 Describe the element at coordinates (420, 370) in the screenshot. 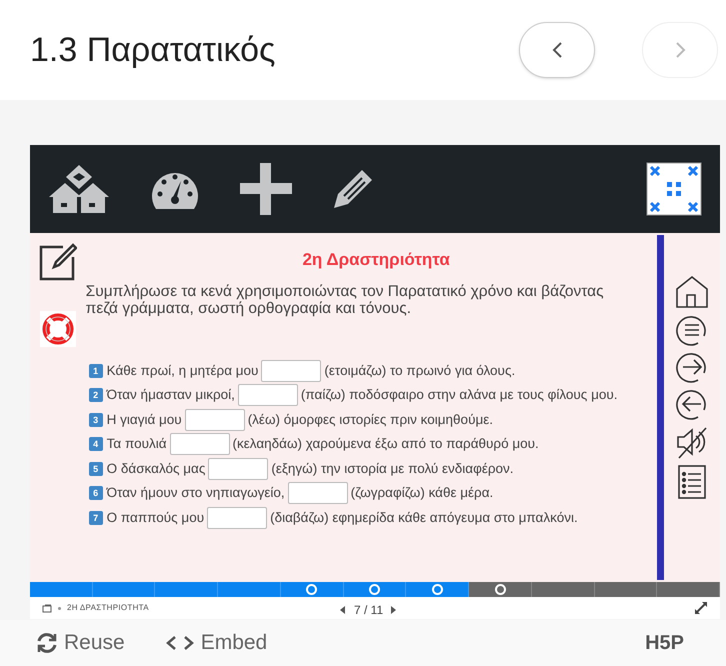

I see `sentence-text: (ετοιμάζω) το πρωινό για όλους.` at that location.